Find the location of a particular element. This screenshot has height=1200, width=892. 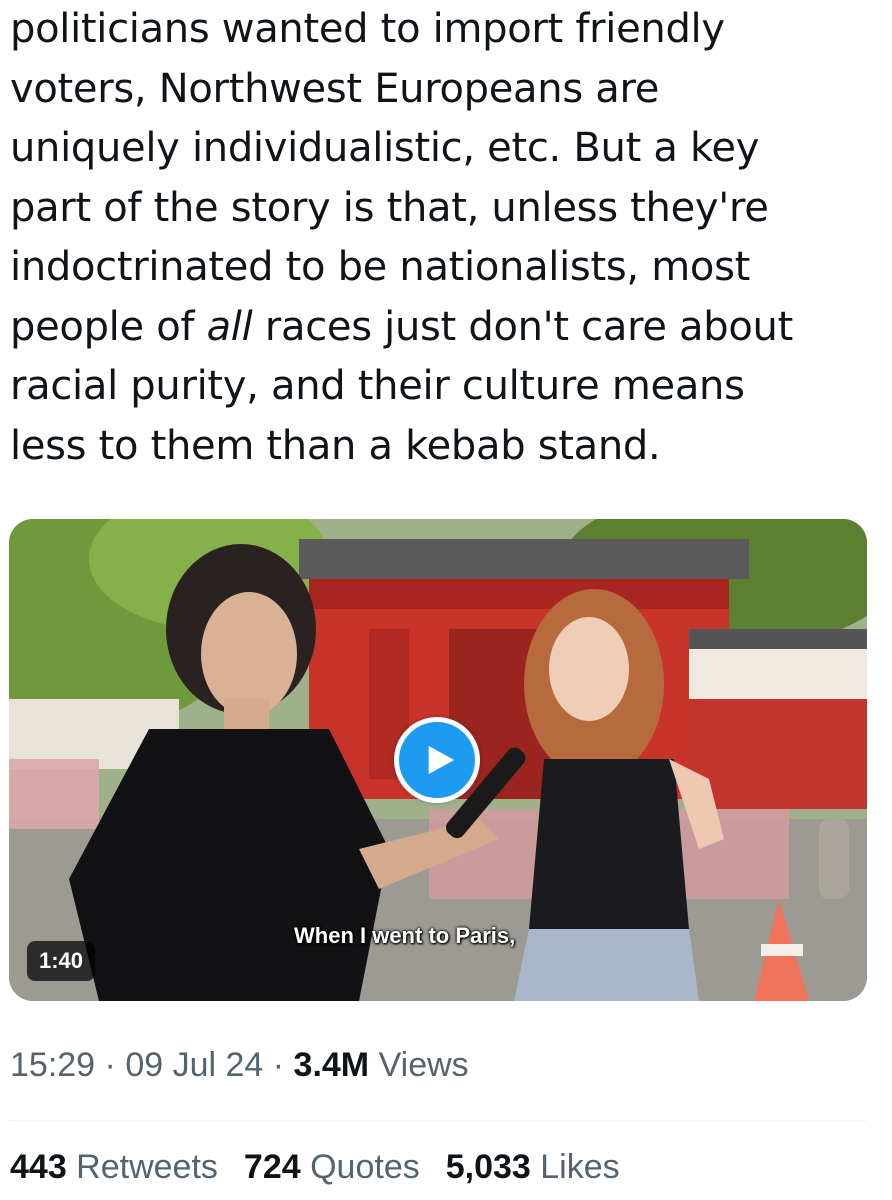

engagement-stats: 443 Retweets 724 Quotes 5,033 Likes is located at coordinates (328, 1167).